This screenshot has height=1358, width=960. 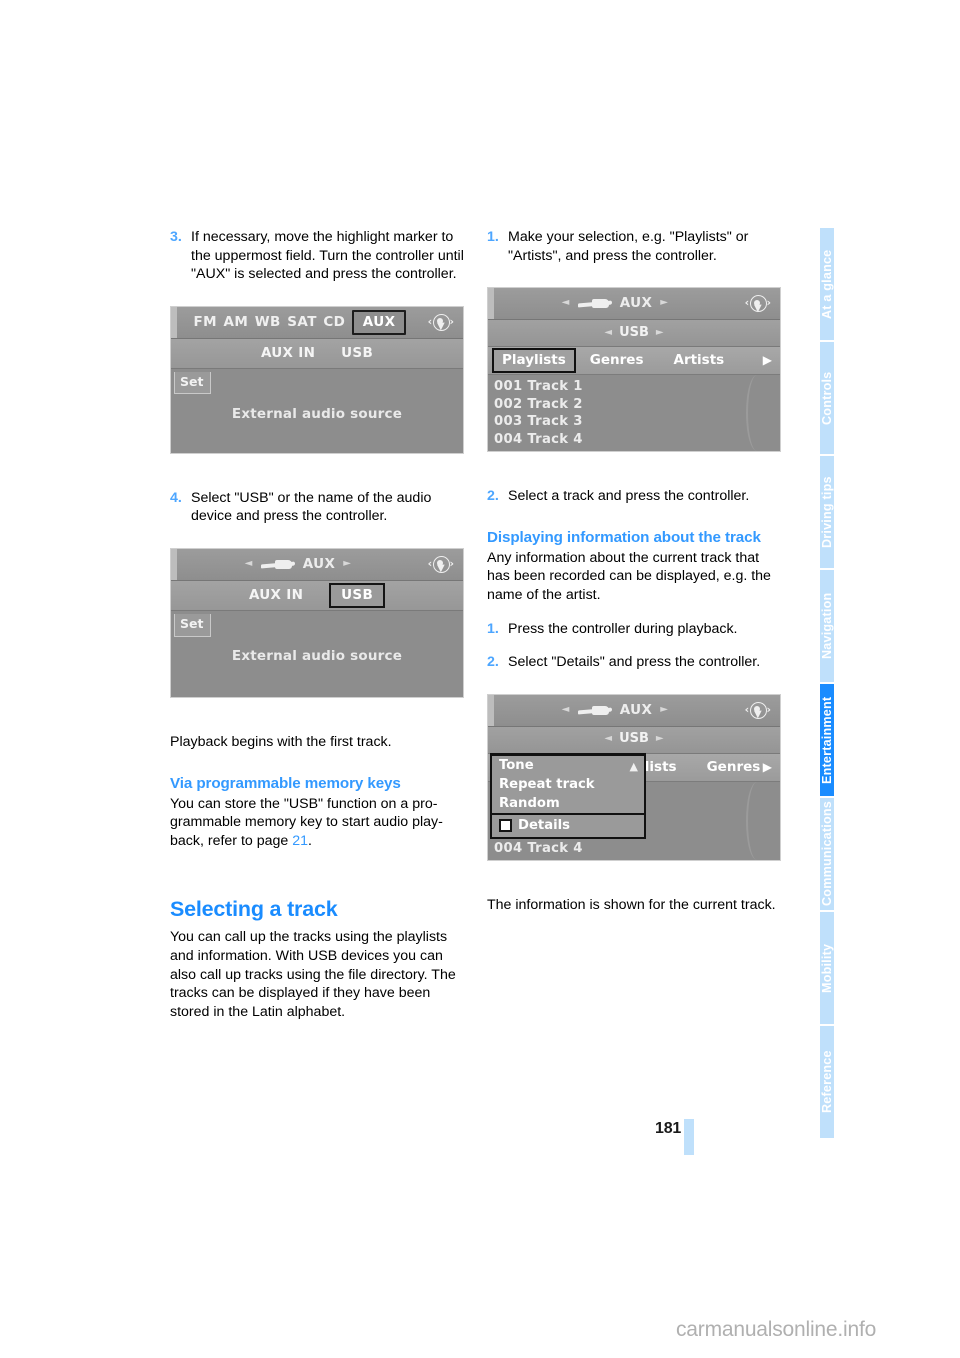 I want to click on step-3-number: 3., so click(x=176, y=237).